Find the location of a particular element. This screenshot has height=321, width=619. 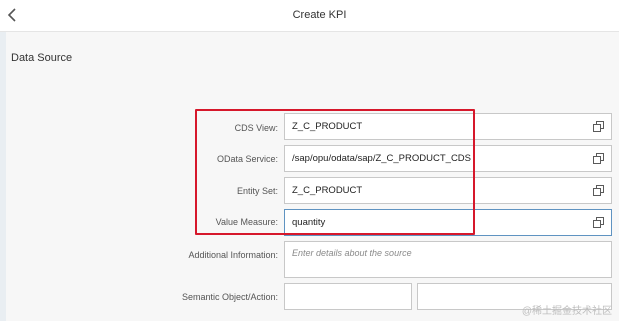

value-measure-label: Value Measure: is located at coordinates (246, 222).